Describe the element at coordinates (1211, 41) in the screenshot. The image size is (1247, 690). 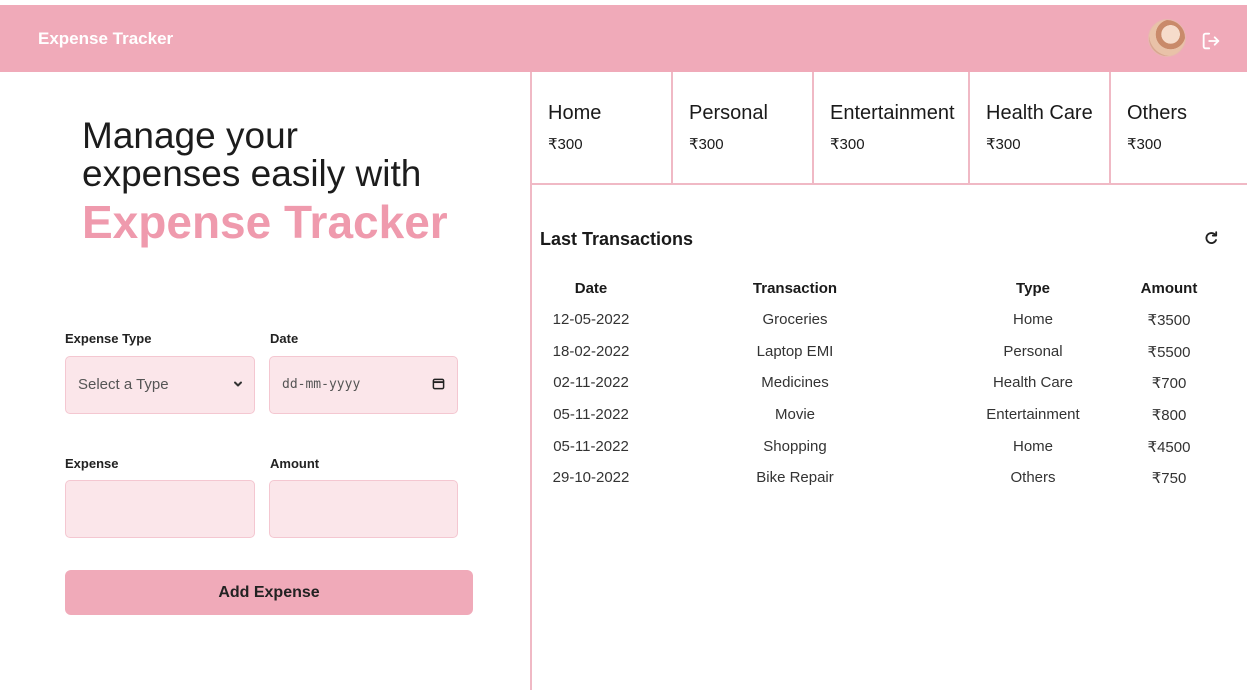
I see `logout-icon` at that location.